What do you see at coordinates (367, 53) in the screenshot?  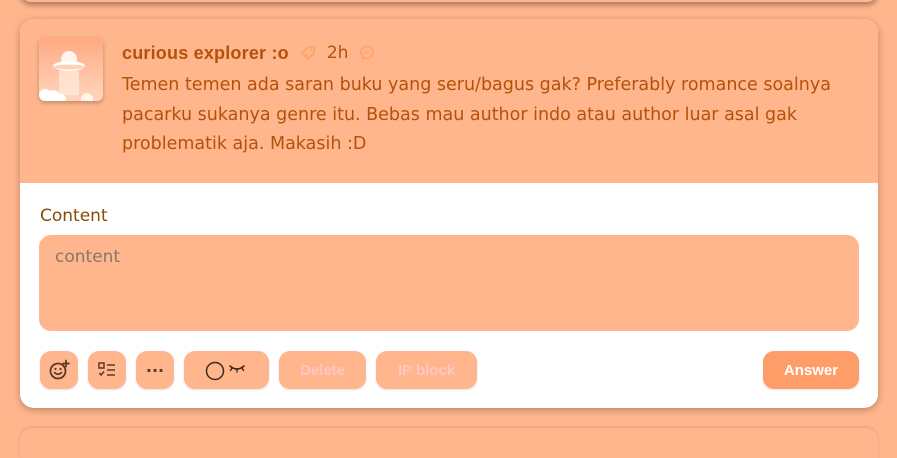 I see `comment-bubble-icon` at bounding box center [367, 53].